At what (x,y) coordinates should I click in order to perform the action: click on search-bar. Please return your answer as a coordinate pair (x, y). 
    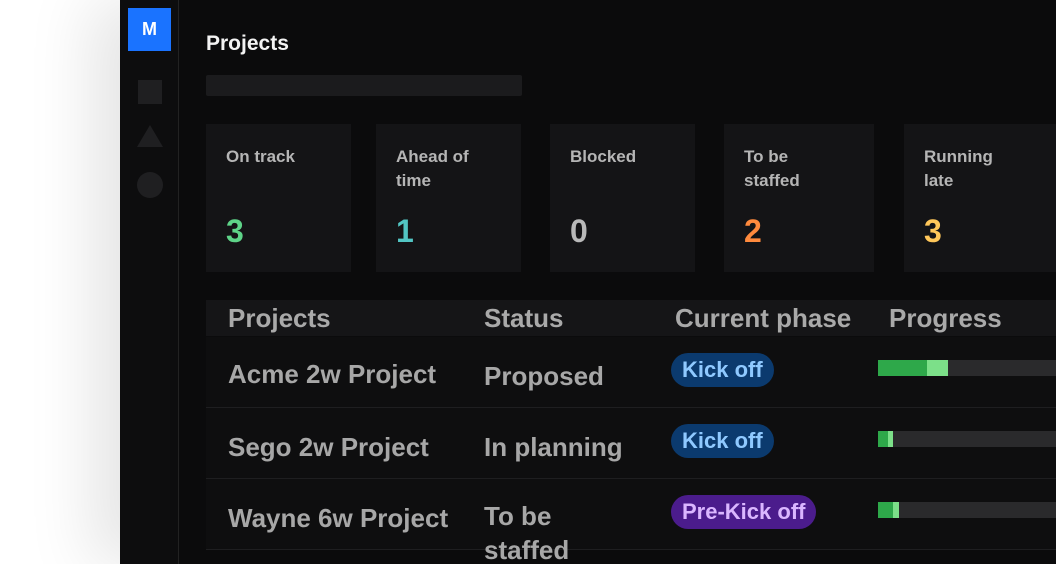
    Looking at the image, I should click on (364, 85).